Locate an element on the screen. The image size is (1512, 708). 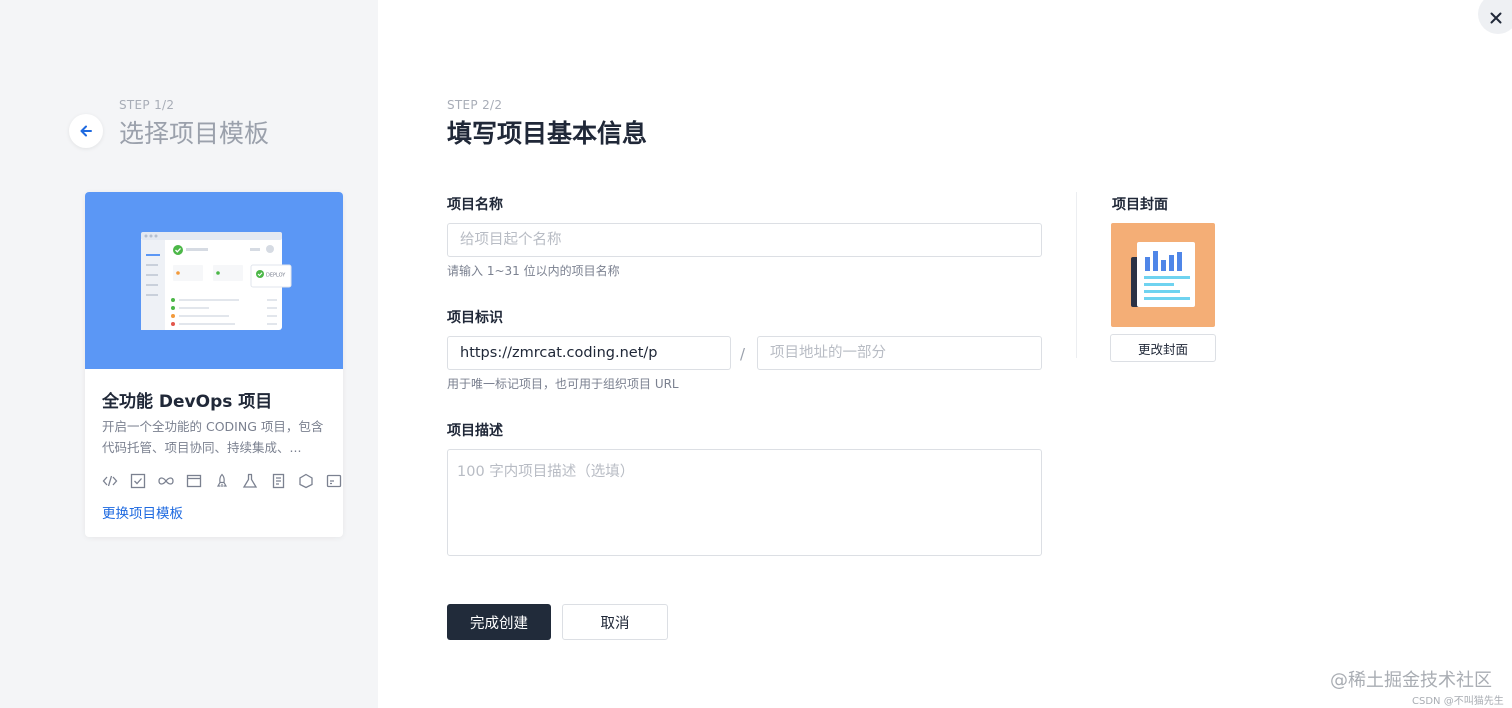
task-check-icon is located at coordinates (138, 481).